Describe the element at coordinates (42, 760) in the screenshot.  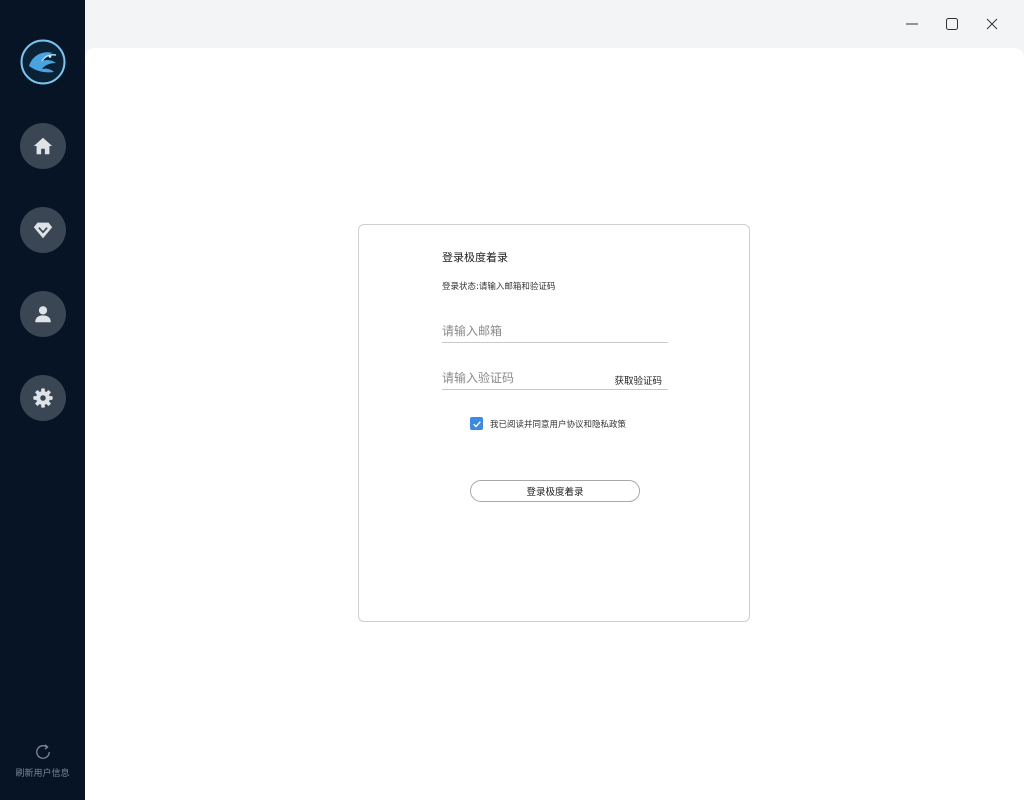
I see `refresh-user-info-button: 刷新用户信息` at that location.